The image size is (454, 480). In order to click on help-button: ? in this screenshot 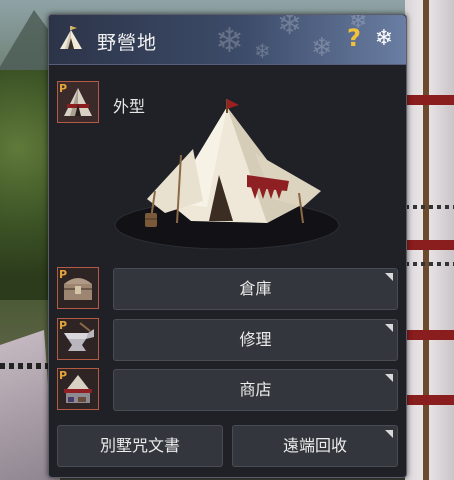, I will do `click(354, 38)`.